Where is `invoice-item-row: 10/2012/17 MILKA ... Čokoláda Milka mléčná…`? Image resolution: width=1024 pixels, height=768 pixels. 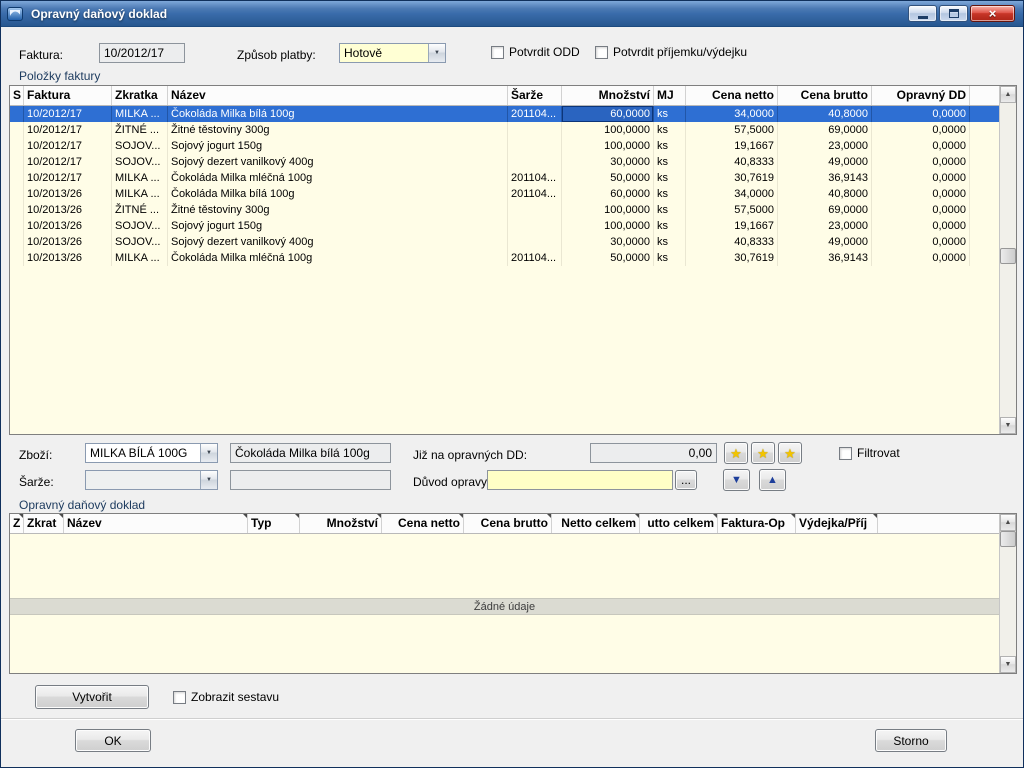 invoice-item-row: 10/2012/17 MILKA ... Čokoláda Milka mléčná… is located at coordinates (504, 178).